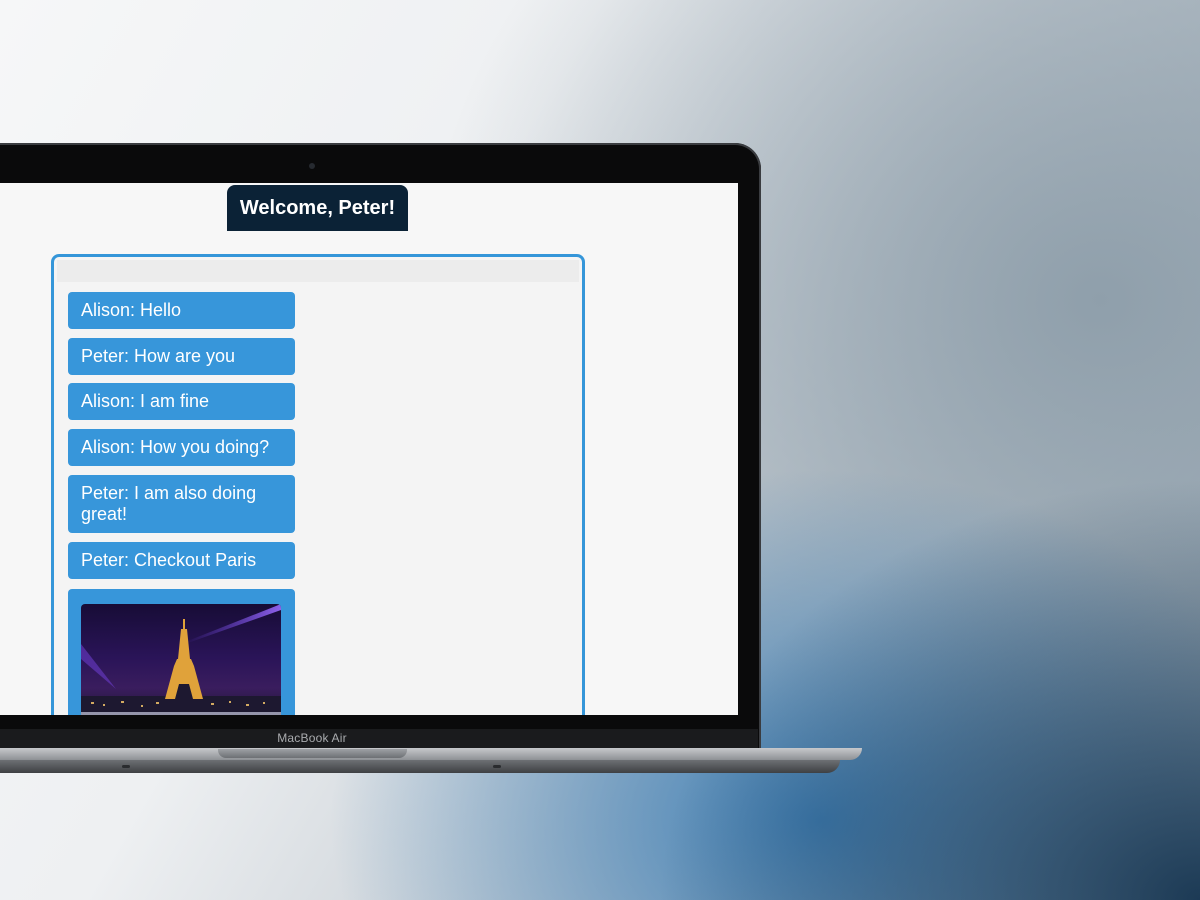  What do you see at coordinates (181, 504) in the screenshot?
I see `chat-message: Peter: I am also doing great!` at bounding box center [181, 504].